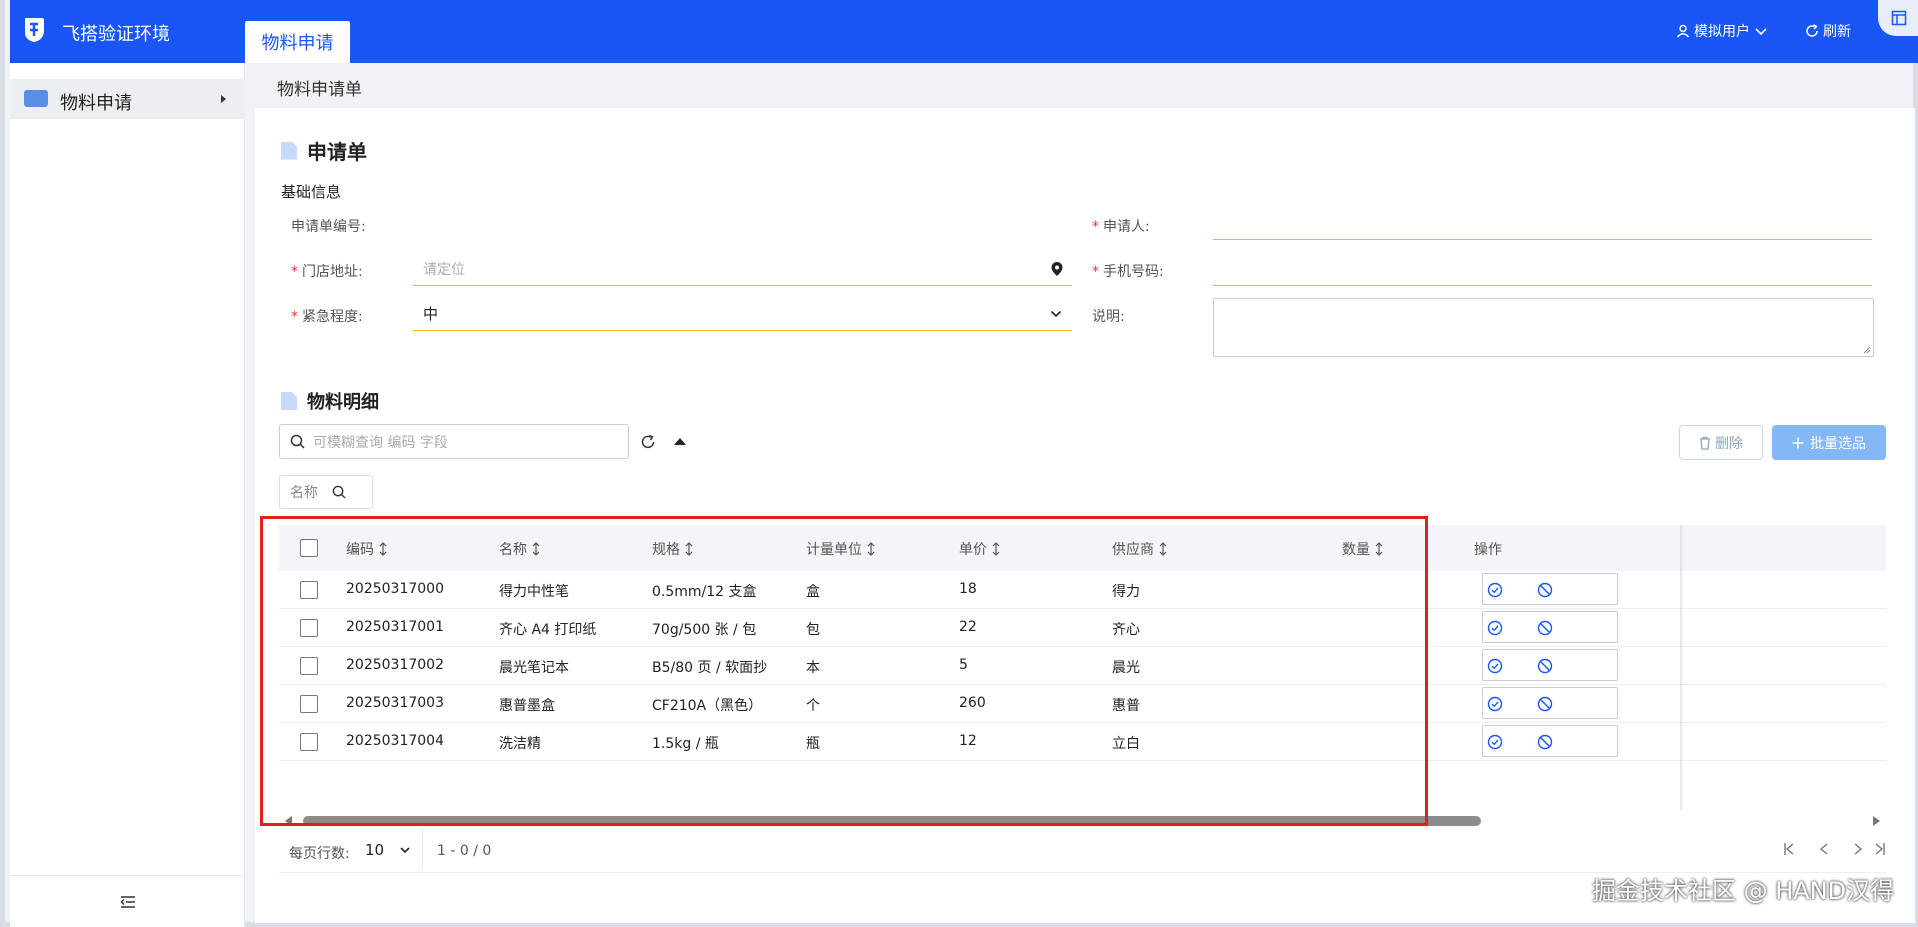 This screenshot has height=927, width=1918. What do you see at coordinates (116, 34) in the screenshot?
I see `app-title: 飞搭验证环境` at bounding box center [116, 34].